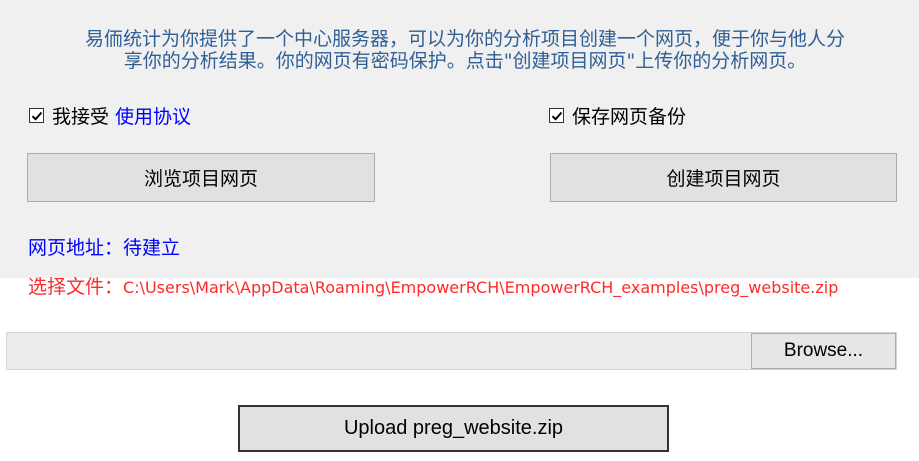 This screenshot has height=461, width=919. I want to click on upload-file-button: Upload preg_website.zip, so click(453, 428).